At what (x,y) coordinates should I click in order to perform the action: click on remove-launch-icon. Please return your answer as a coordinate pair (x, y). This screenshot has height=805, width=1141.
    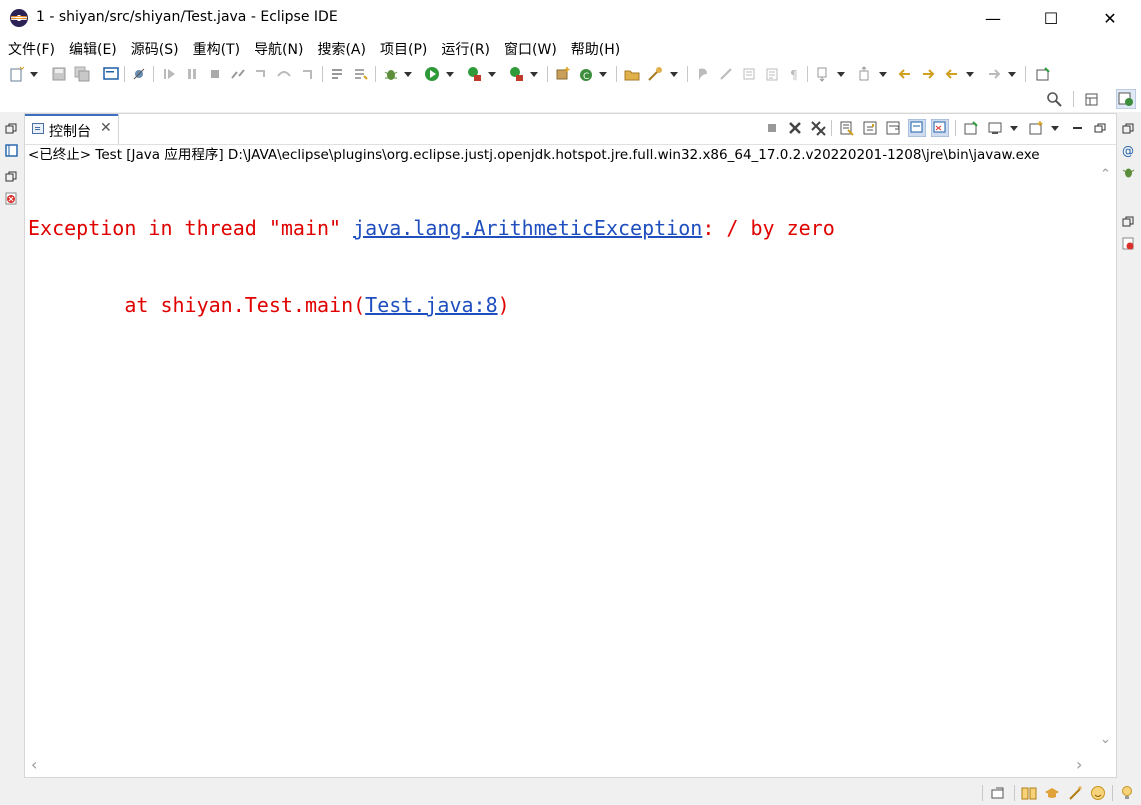
    Looking at the image, I should click on (795, 128).